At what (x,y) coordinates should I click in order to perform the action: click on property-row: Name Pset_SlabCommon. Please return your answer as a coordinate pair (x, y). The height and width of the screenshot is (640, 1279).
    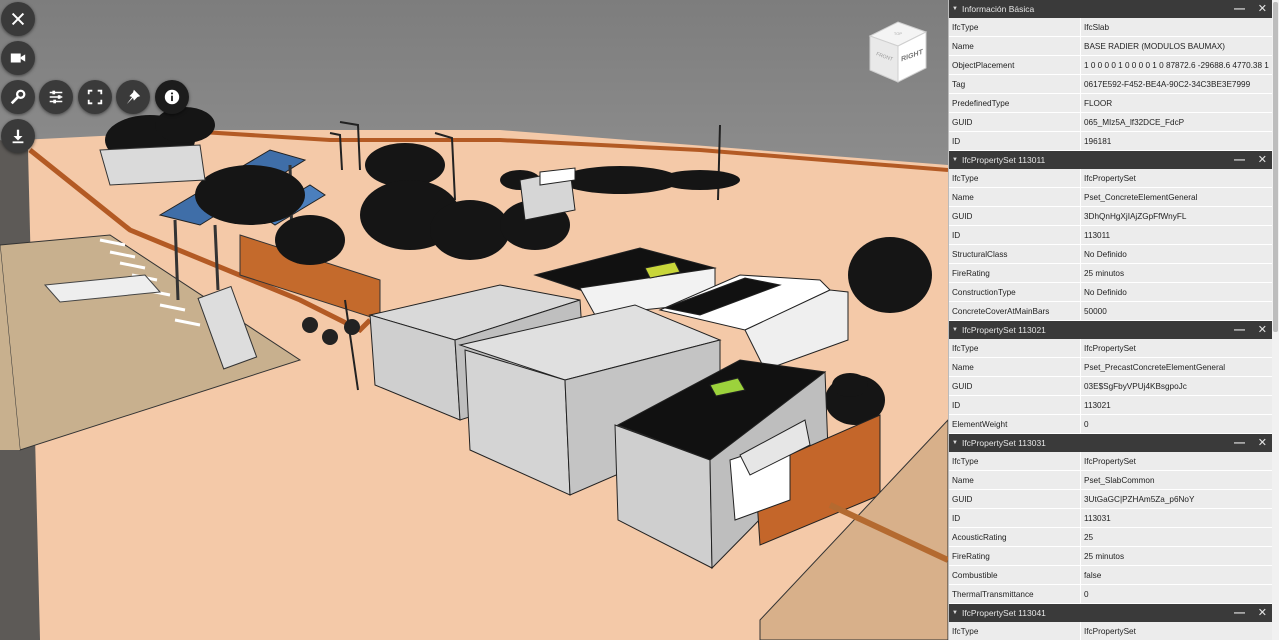
    Looking at the image, I should click on (1114, 480).